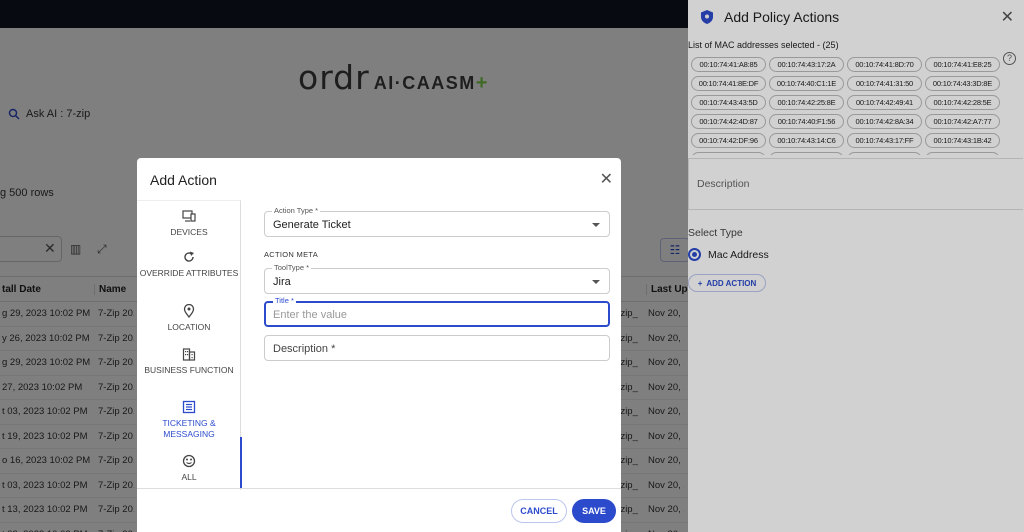  I want to click on nav-label: DEVICES, so click(189, 232).